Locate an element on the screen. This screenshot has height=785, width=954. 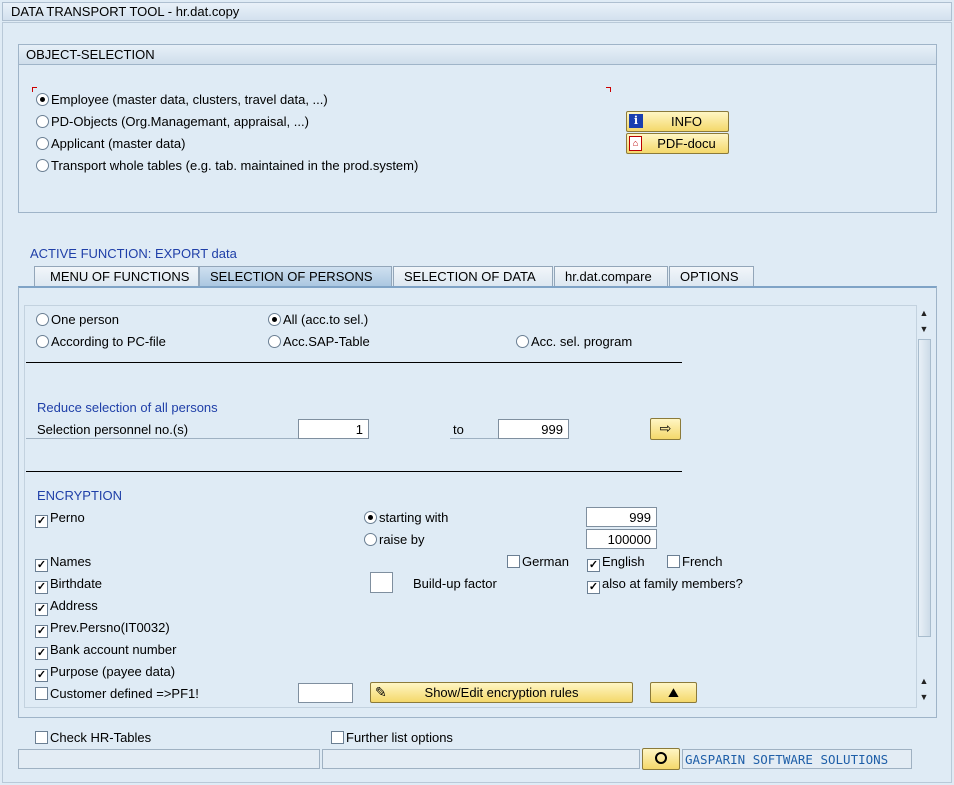
checkbox-english: ✓ English is located at coordinates (616, 563).